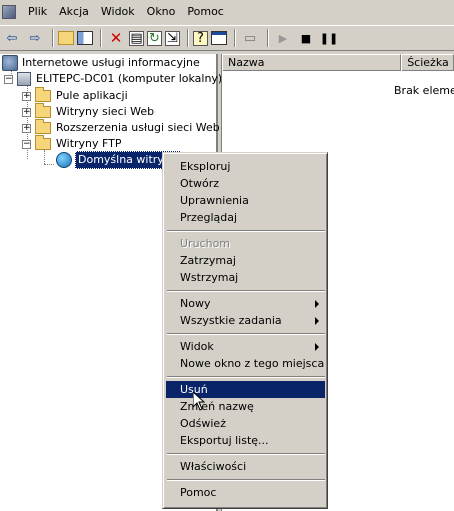  Describe the element at coordinates (245, 217) in the screenshot. I see `ctx-przegladaj: Przeglądaj` at that location.